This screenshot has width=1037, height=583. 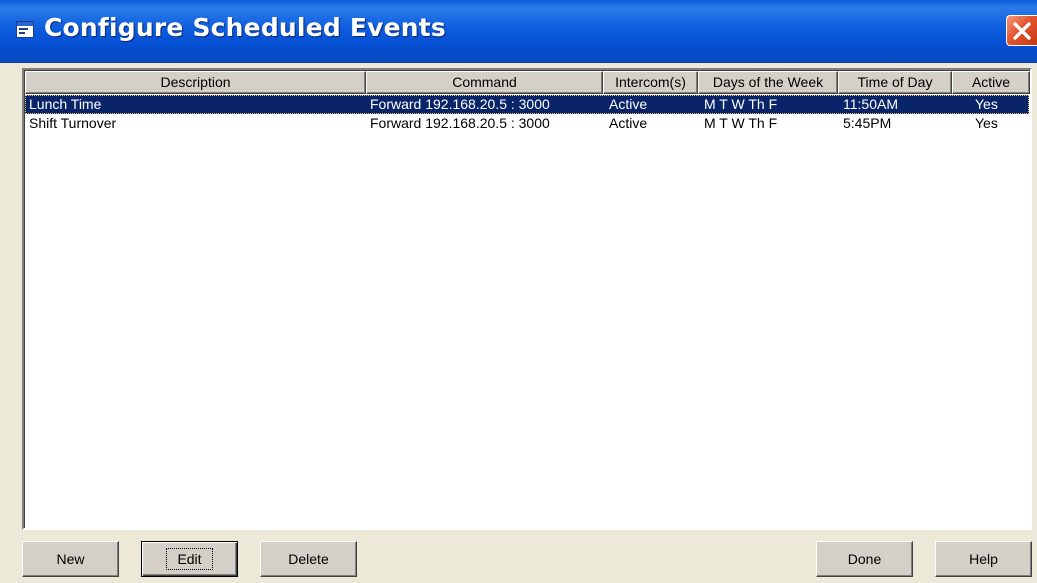 What do you see at coordinates (484, 82) in the screenshot?
I see `column-header-command: Command` at bounding box center [484, 82].